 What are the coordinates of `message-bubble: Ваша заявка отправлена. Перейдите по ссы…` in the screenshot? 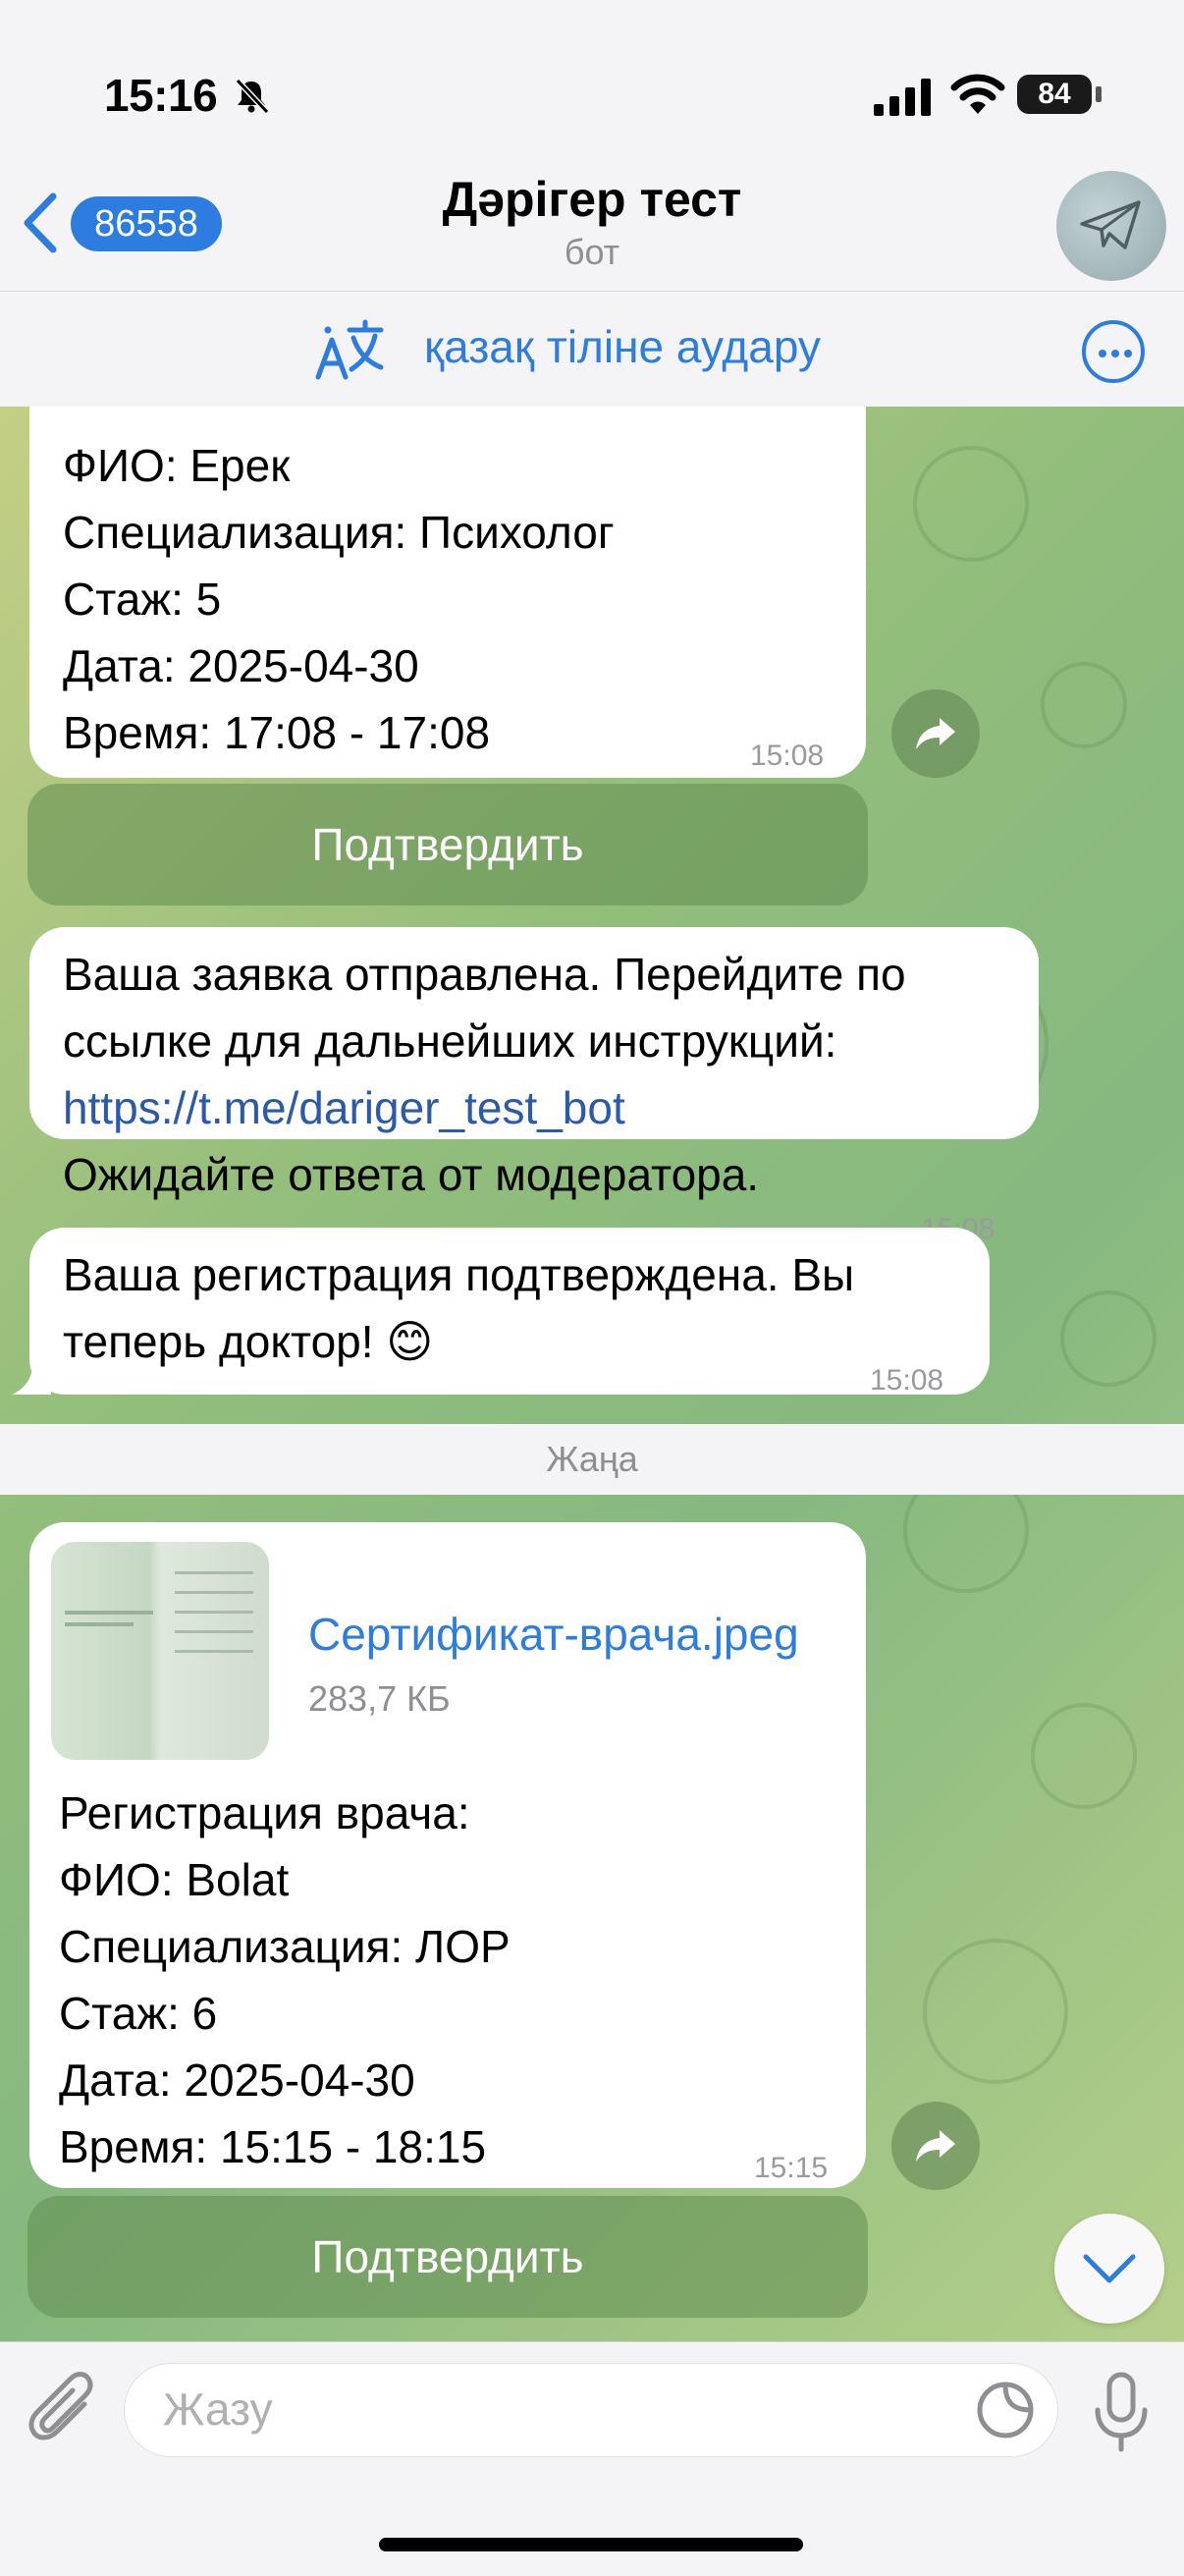 It's located at (534, 1086).